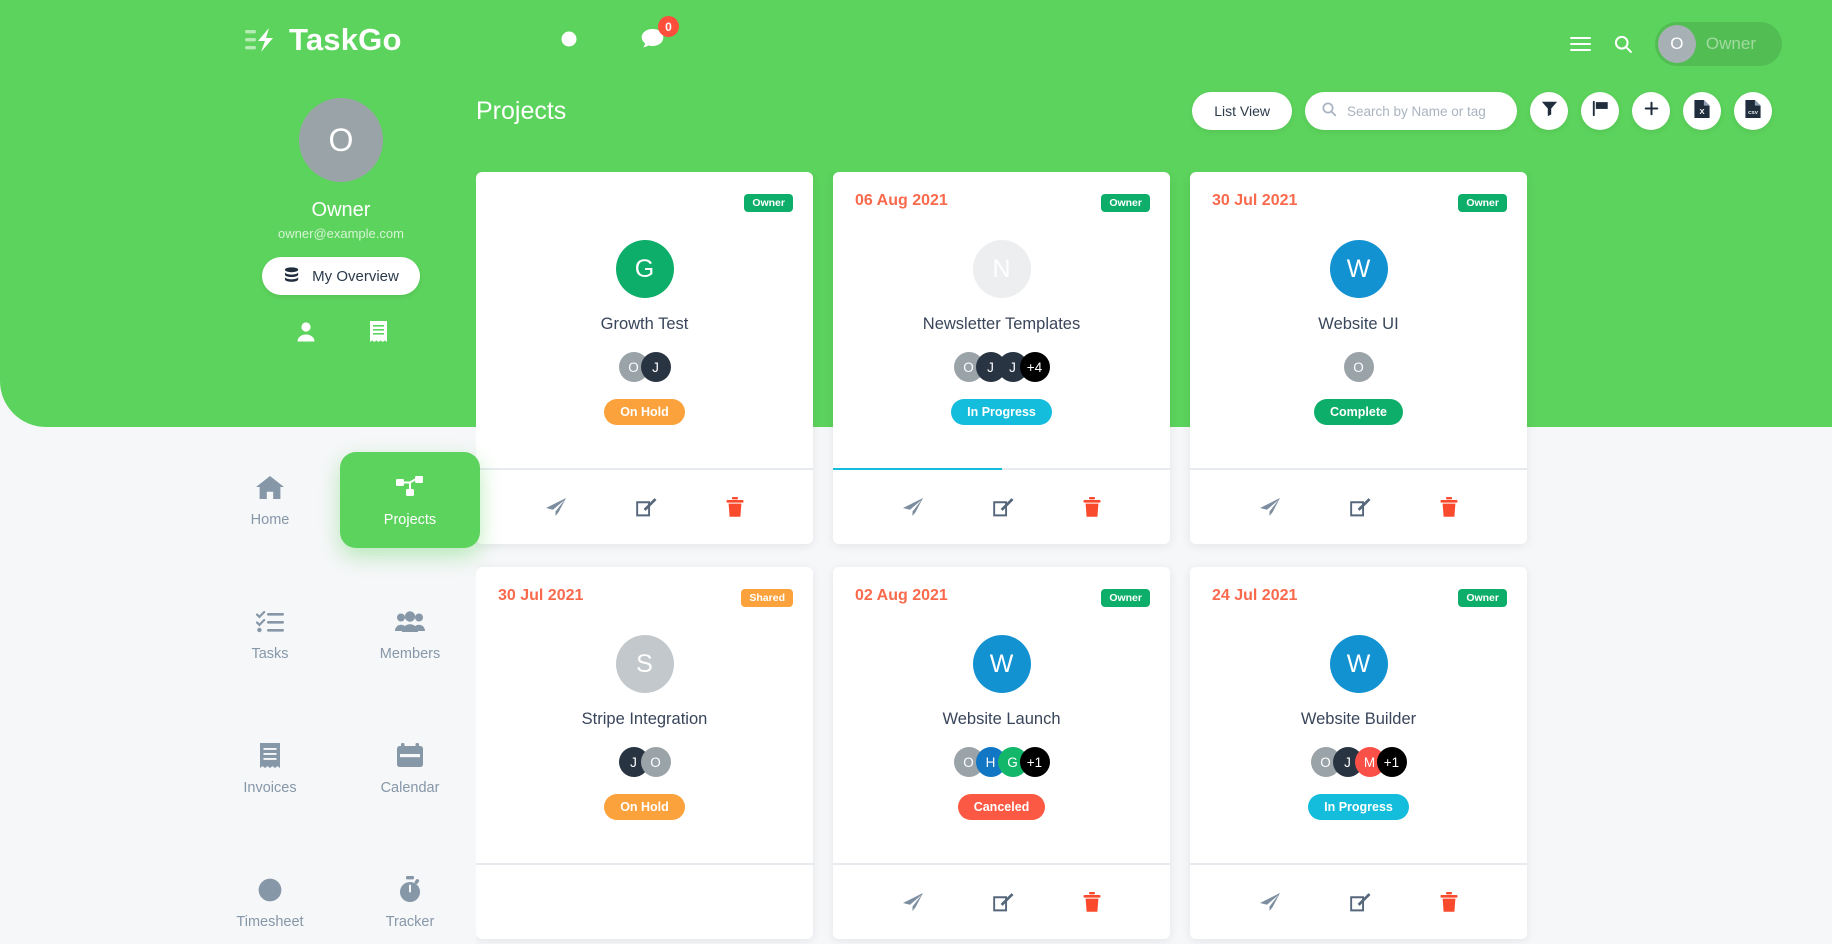 The image size is (1832, 944). I want to click on brand-name: TaskGo, so click(345, 39).